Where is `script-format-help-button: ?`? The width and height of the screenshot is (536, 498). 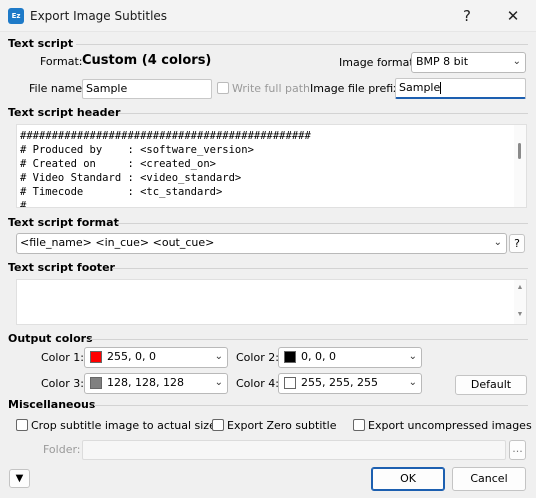
script-format-help-button: ? is located at coordinates (517, 243).